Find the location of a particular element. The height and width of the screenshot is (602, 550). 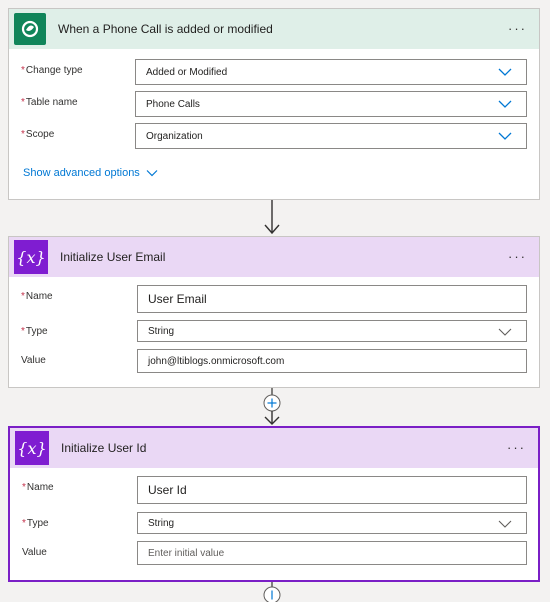

field-row: *Change type Added or Modified is located at coordinates (274, 72).